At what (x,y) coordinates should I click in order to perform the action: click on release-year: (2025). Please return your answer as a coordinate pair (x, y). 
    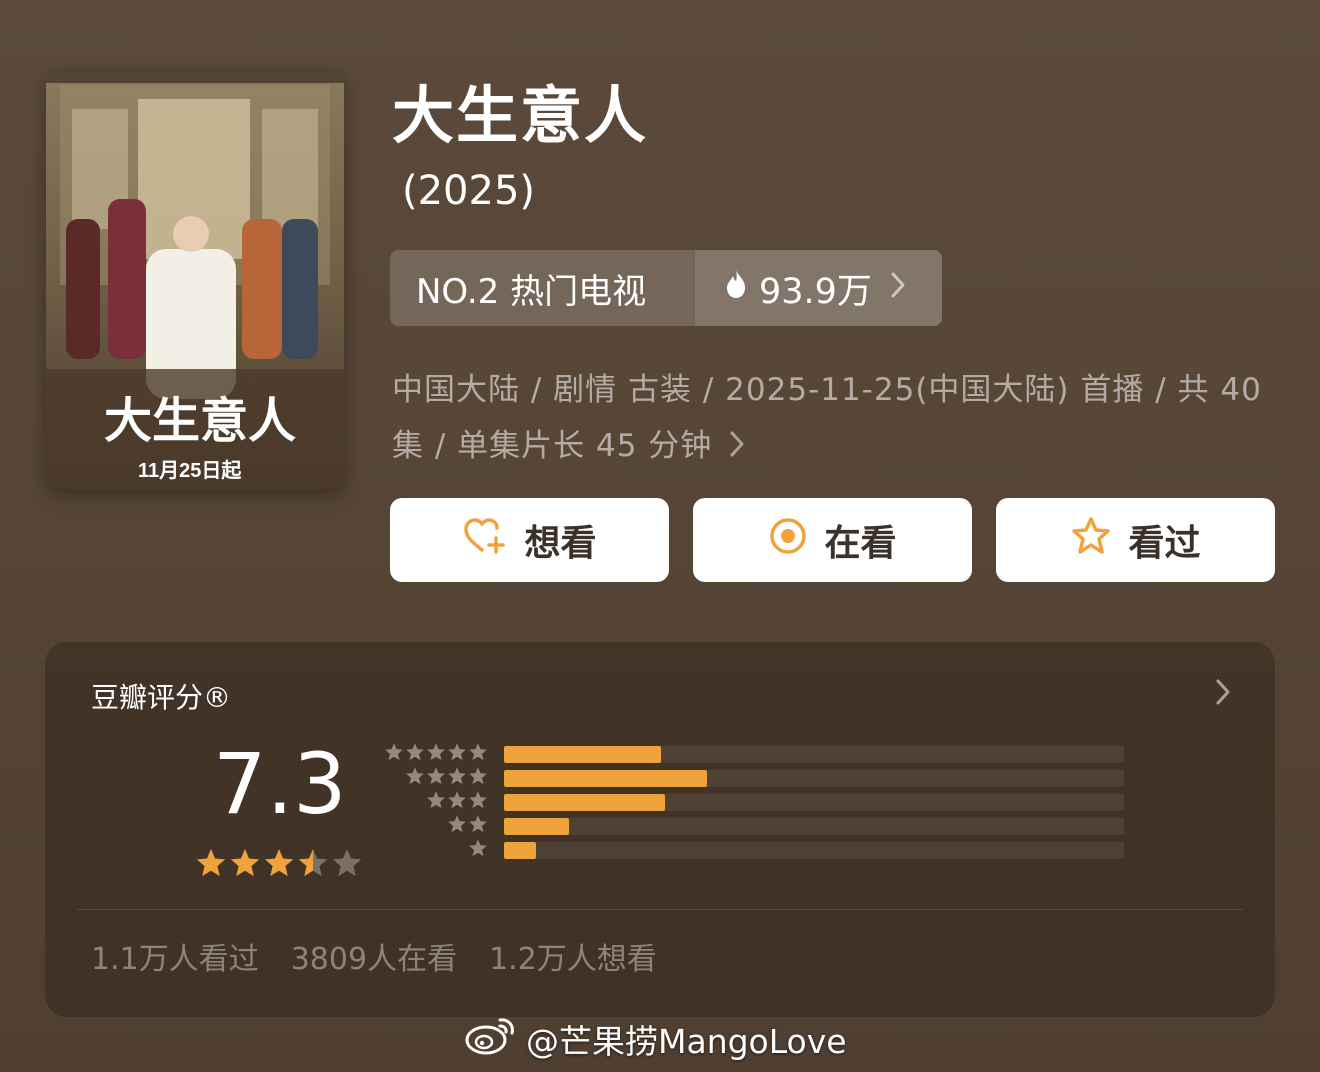
    Looking at the image, I should click on (469, 191).